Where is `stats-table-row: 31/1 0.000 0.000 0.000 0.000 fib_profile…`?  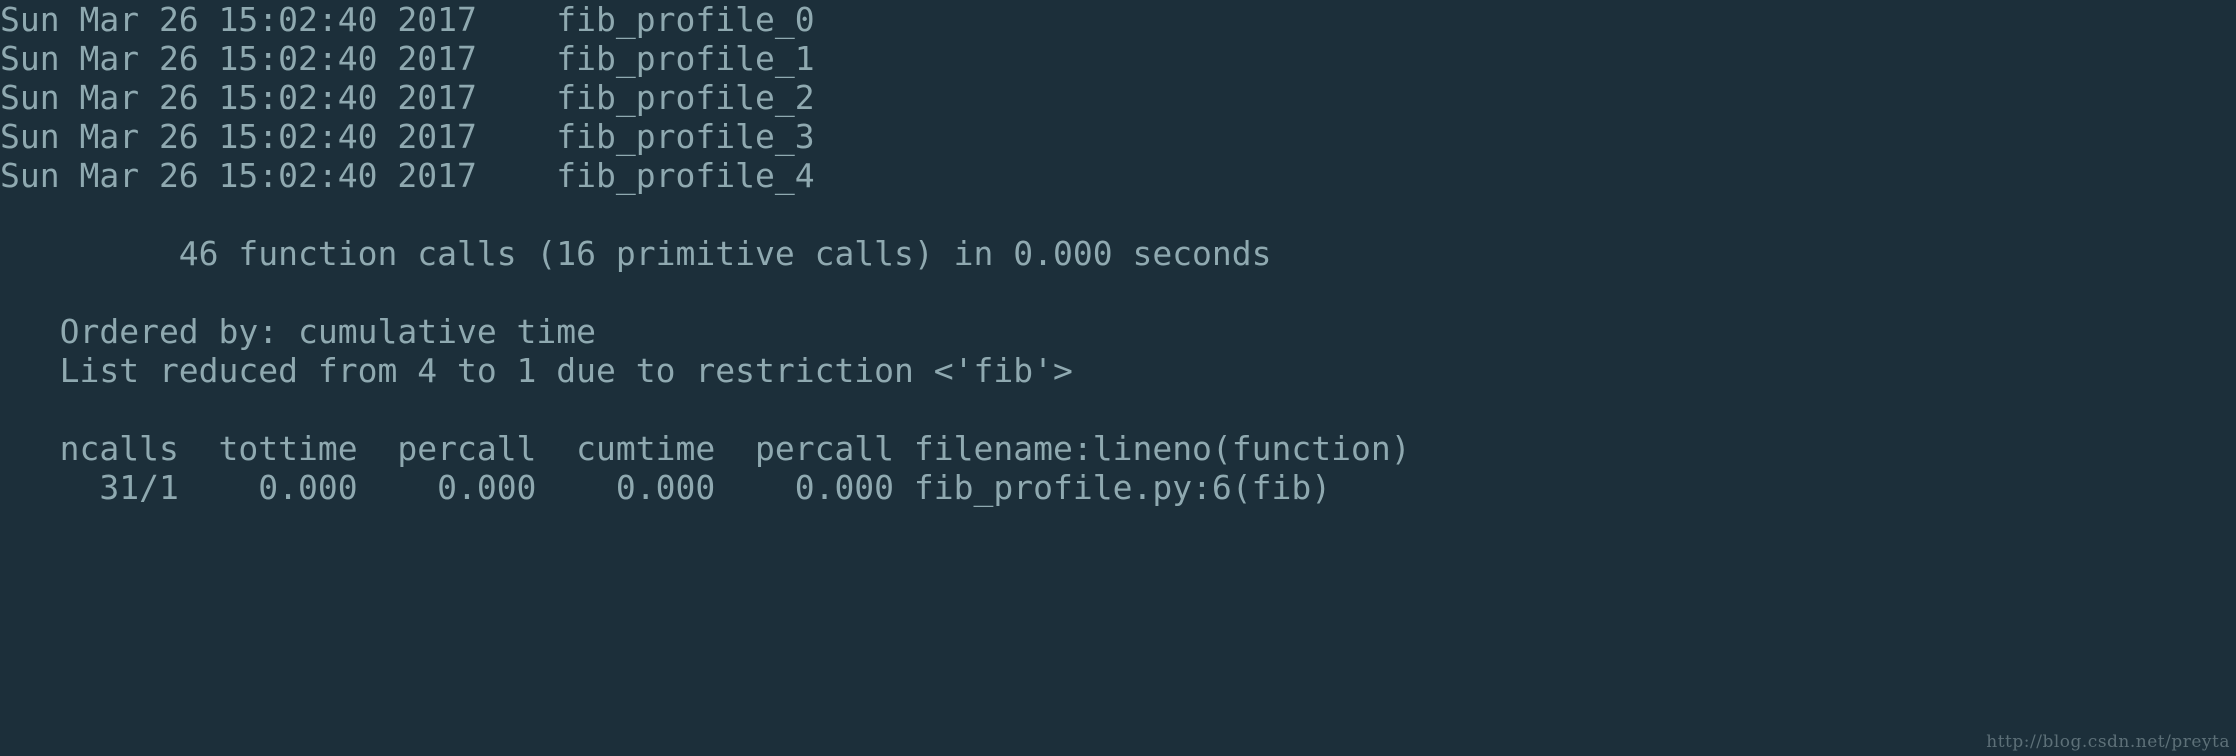 stats-table-row: 31/1 0.000 0.000 0.000 0.000 fib_profile… is located at coordinates (666, 487).